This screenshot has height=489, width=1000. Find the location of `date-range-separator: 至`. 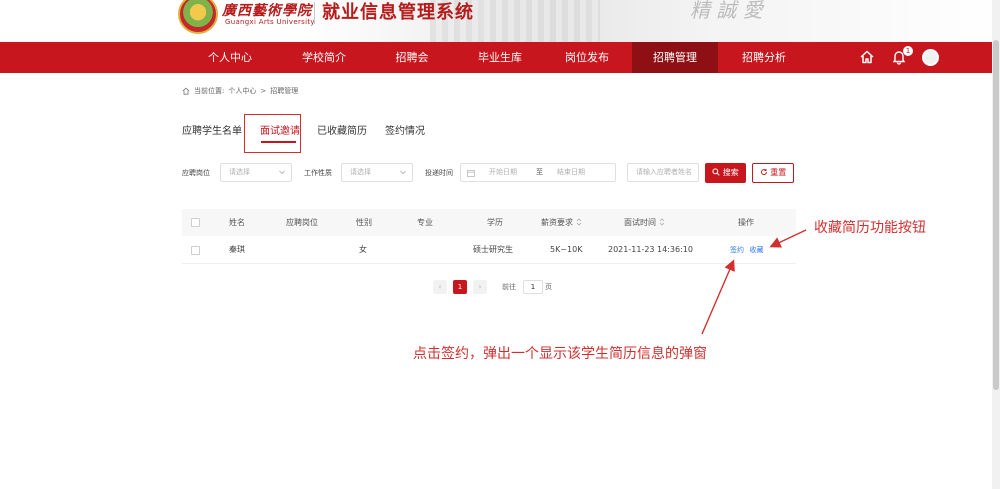

date-range-separator: 至 is located at coordinates (539, 172).